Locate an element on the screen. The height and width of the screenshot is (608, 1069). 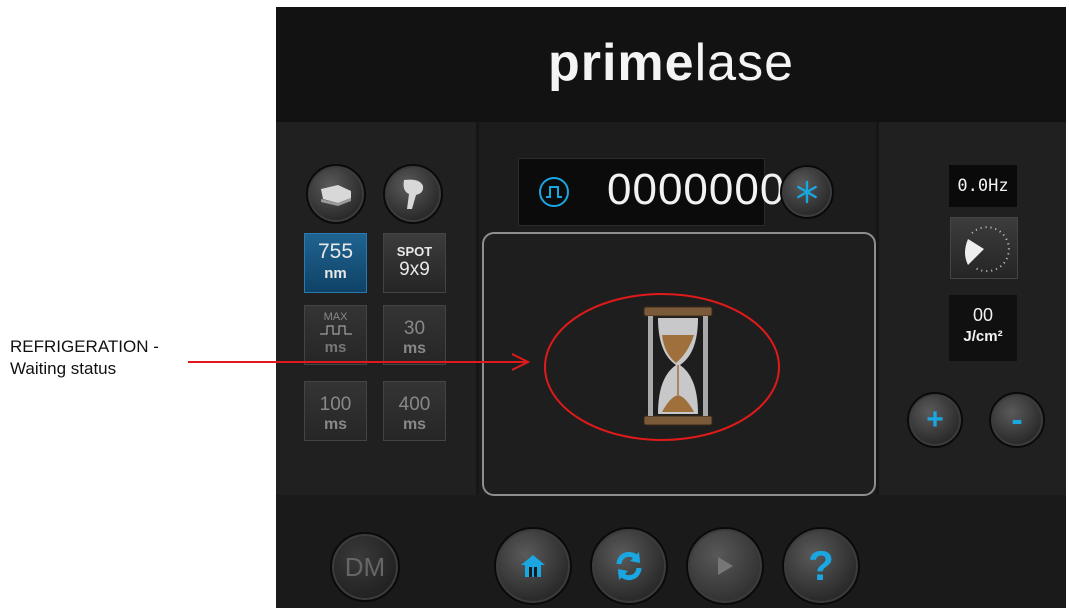
help-icon: ? is located at coordinates (821, 565).